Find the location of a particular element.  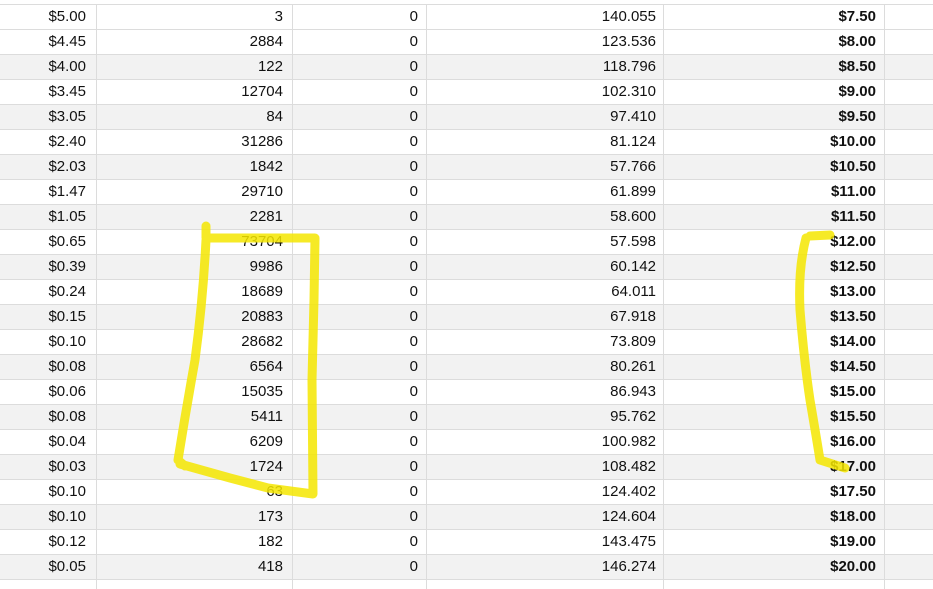

cell: $20.00 is located at coordinates (774, 567).